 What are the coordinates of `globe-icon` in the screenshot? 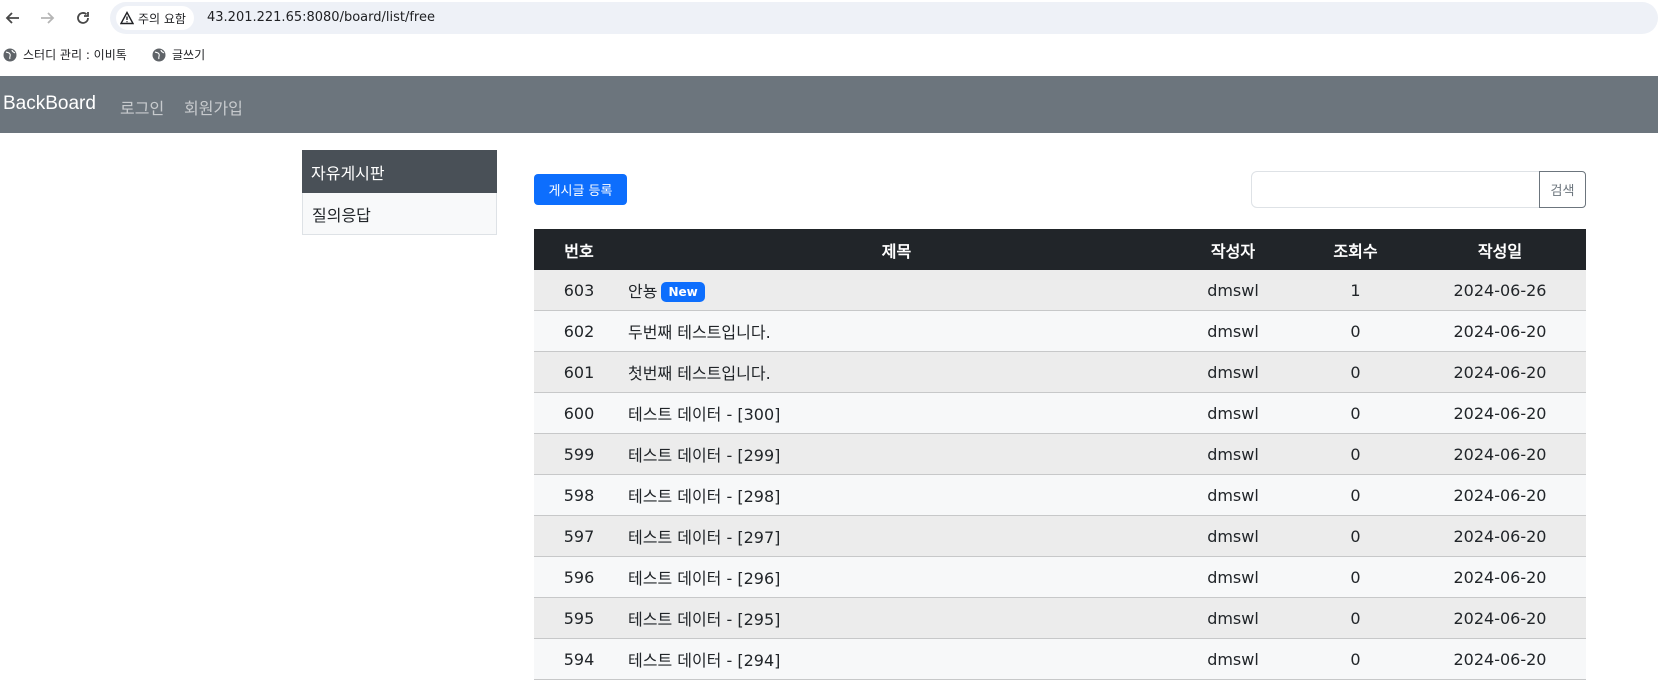 It's located at (159, 54).